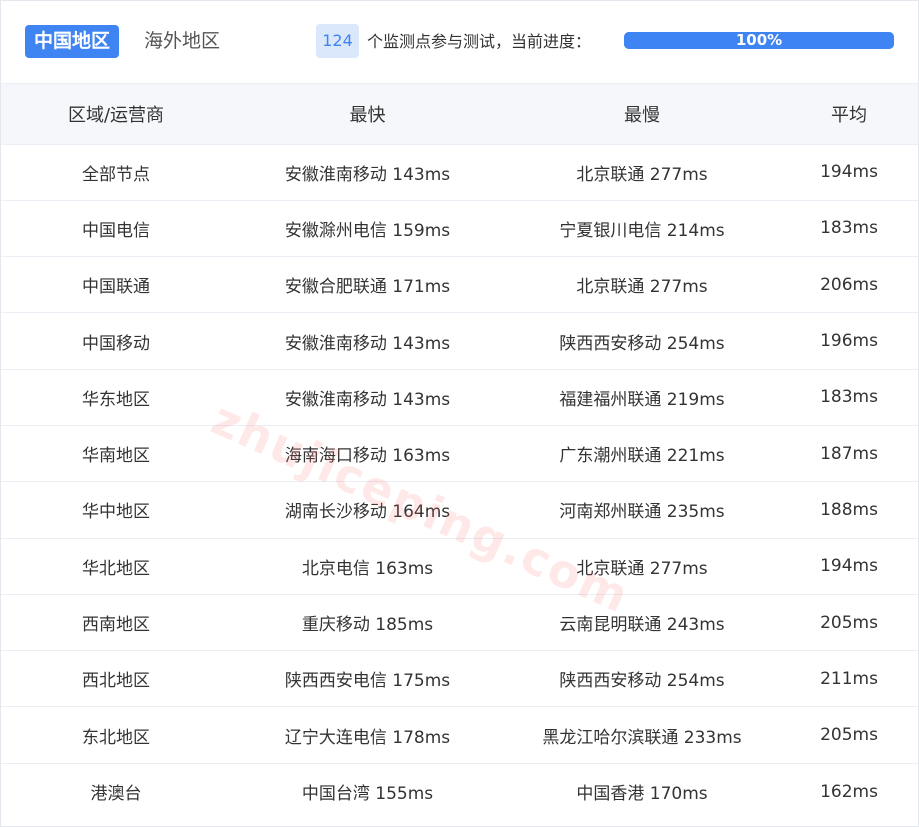  I want to click on progress-bar: 100%, so click(759, 40).